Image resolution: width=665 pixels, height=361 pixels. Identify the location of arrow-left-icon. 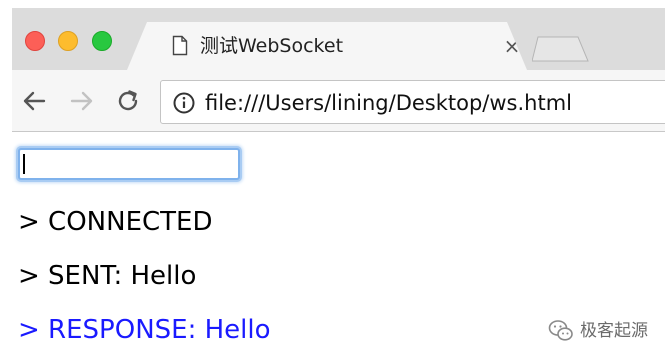
(34, 101).